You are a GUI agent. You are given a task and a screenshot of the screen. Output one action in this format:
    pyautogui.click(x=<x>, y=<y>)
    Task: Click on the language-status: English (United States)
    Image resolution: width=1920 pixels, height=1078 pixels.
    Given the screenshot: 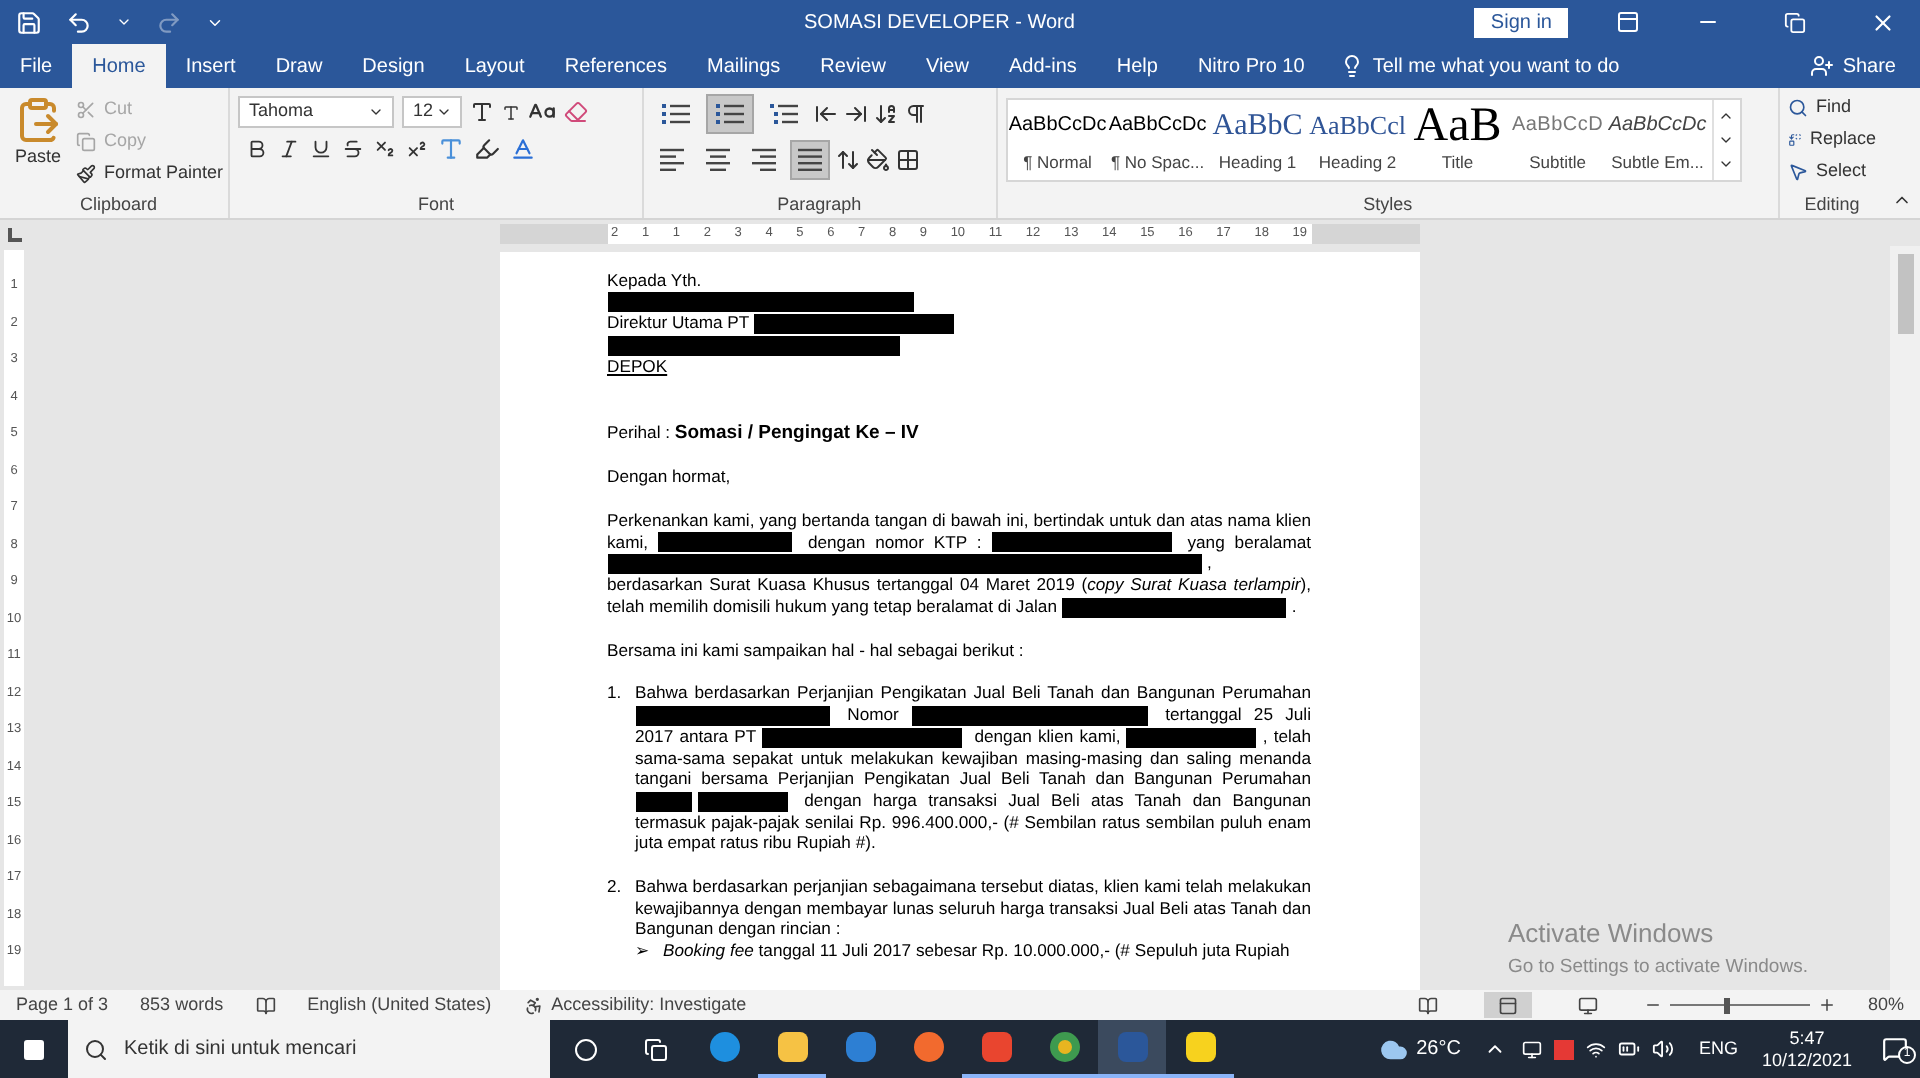 What is the action you would take?
    pyautogui.click(x=399, y=1005)
    